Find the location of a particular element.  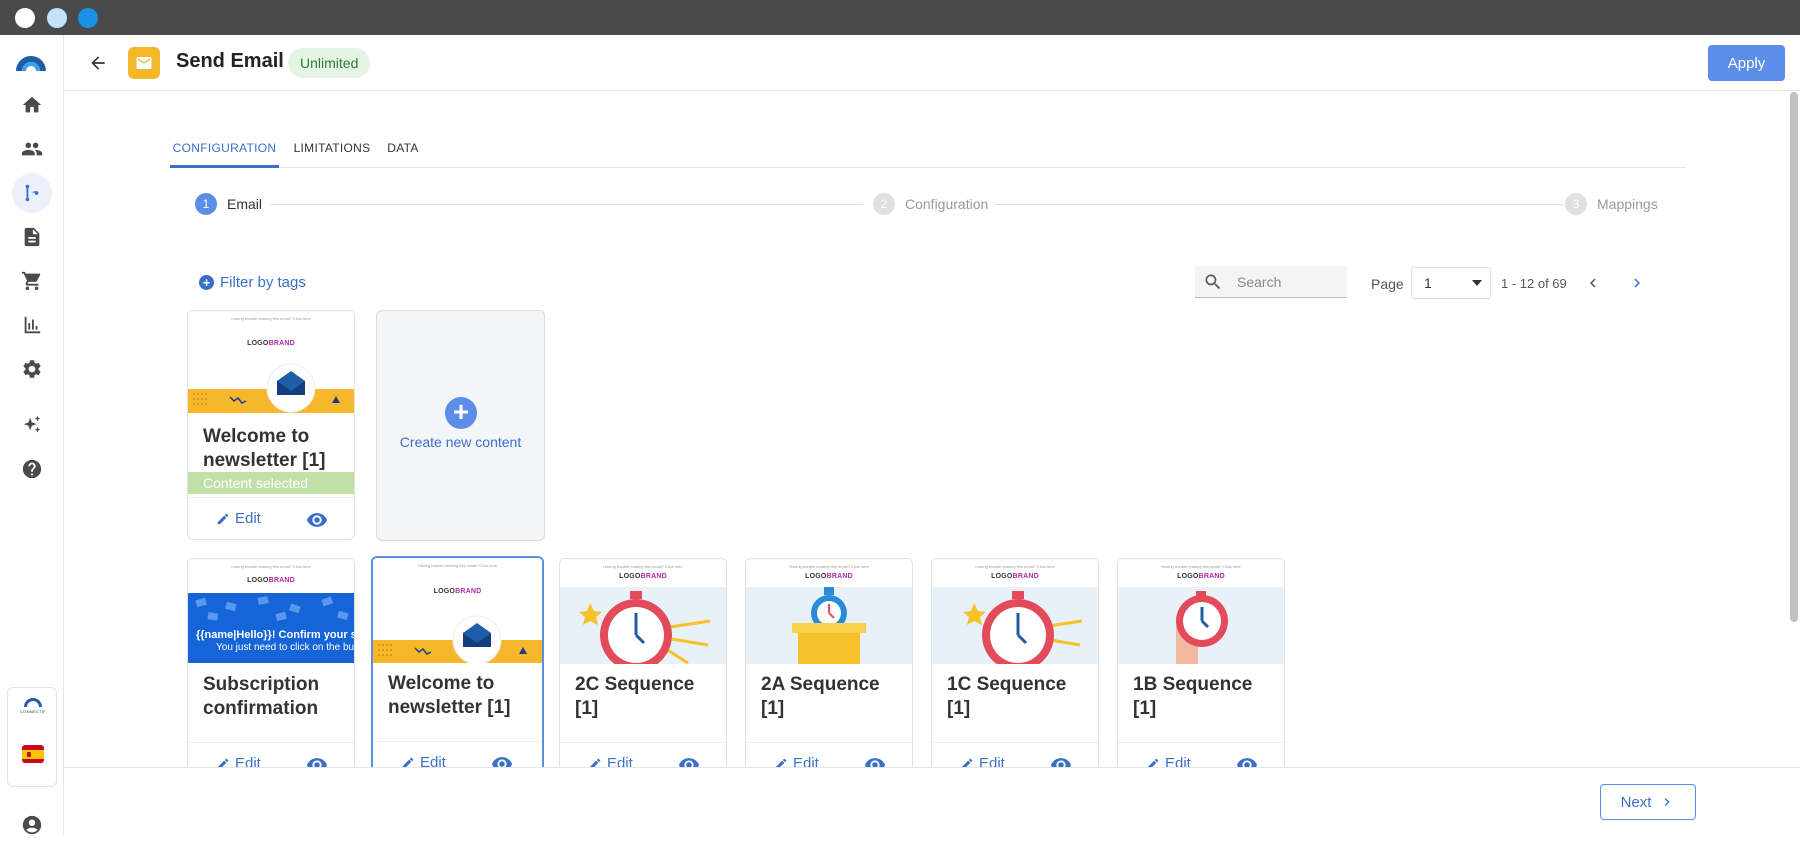

tab-data: DATA is located at coordinates (403, 148).